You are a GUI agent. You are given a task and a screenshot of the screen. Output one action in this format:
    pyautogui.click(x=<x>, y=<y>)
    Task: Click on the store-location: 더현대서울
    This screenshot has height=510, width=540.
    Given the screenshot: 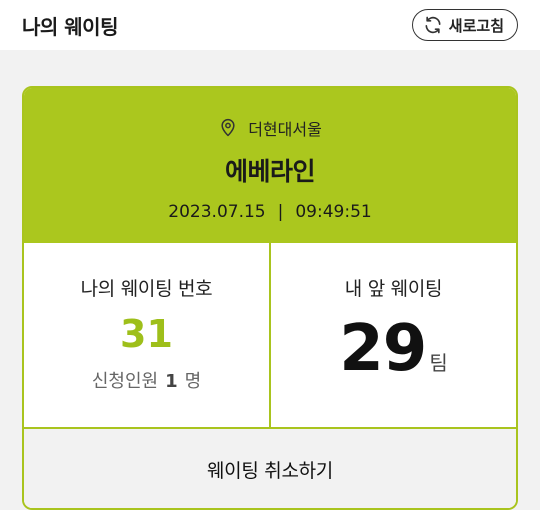 What is the action you would take?
    pyautogui.click(x=270, y=128)
    